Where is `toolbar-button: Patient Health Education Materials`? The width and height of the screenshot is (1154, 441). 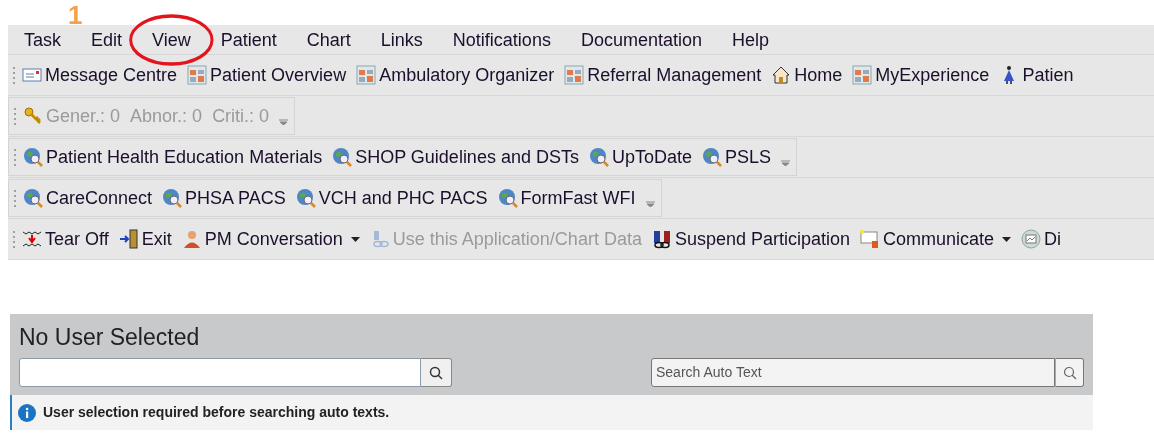 toolbar-button: Patient Health Education Materials is located at coordinates (173, 157).